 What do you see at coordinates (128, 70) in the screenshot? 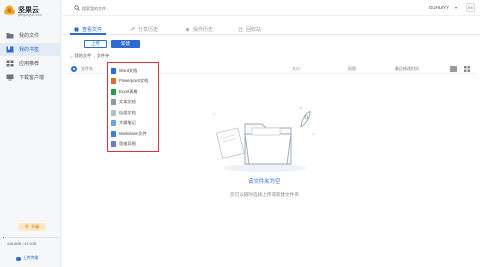
I see `menu-item-label: Word文档` at bounding box center [128, 70].